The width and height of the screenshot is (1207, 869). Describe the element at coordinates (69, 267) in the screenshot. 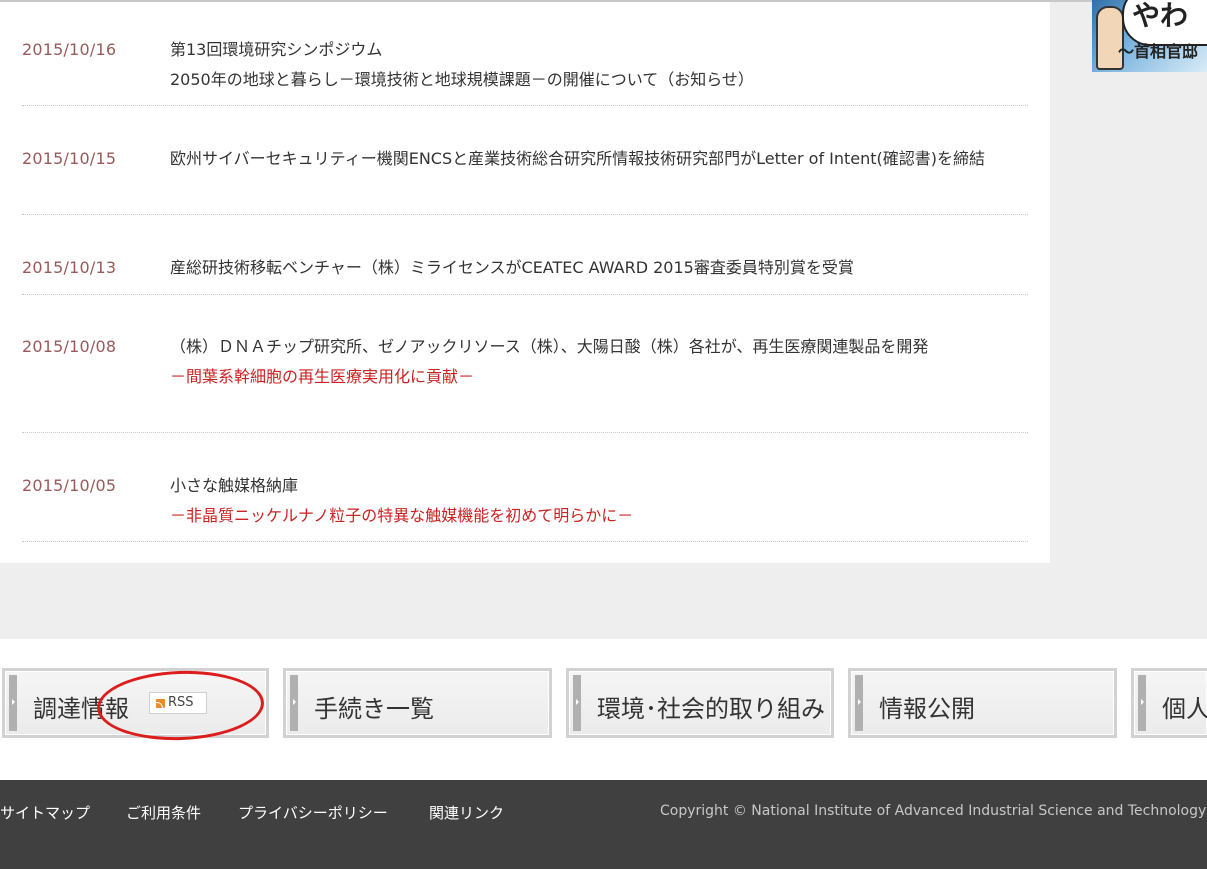

I see `news-date: 2015/10/13` at that location.